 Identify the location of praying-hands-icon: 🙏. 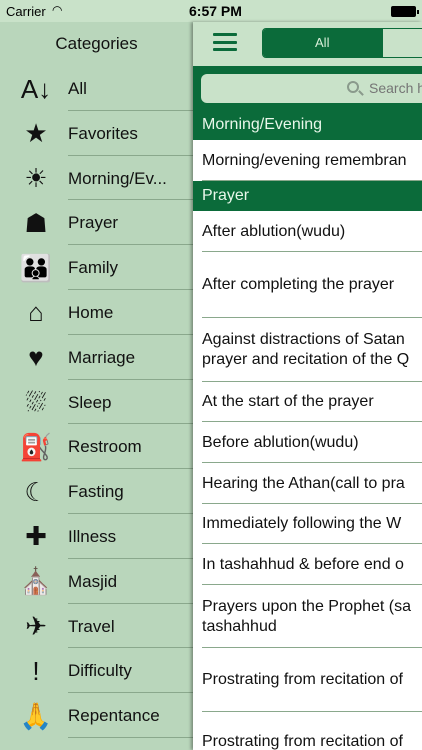
(36, 715).